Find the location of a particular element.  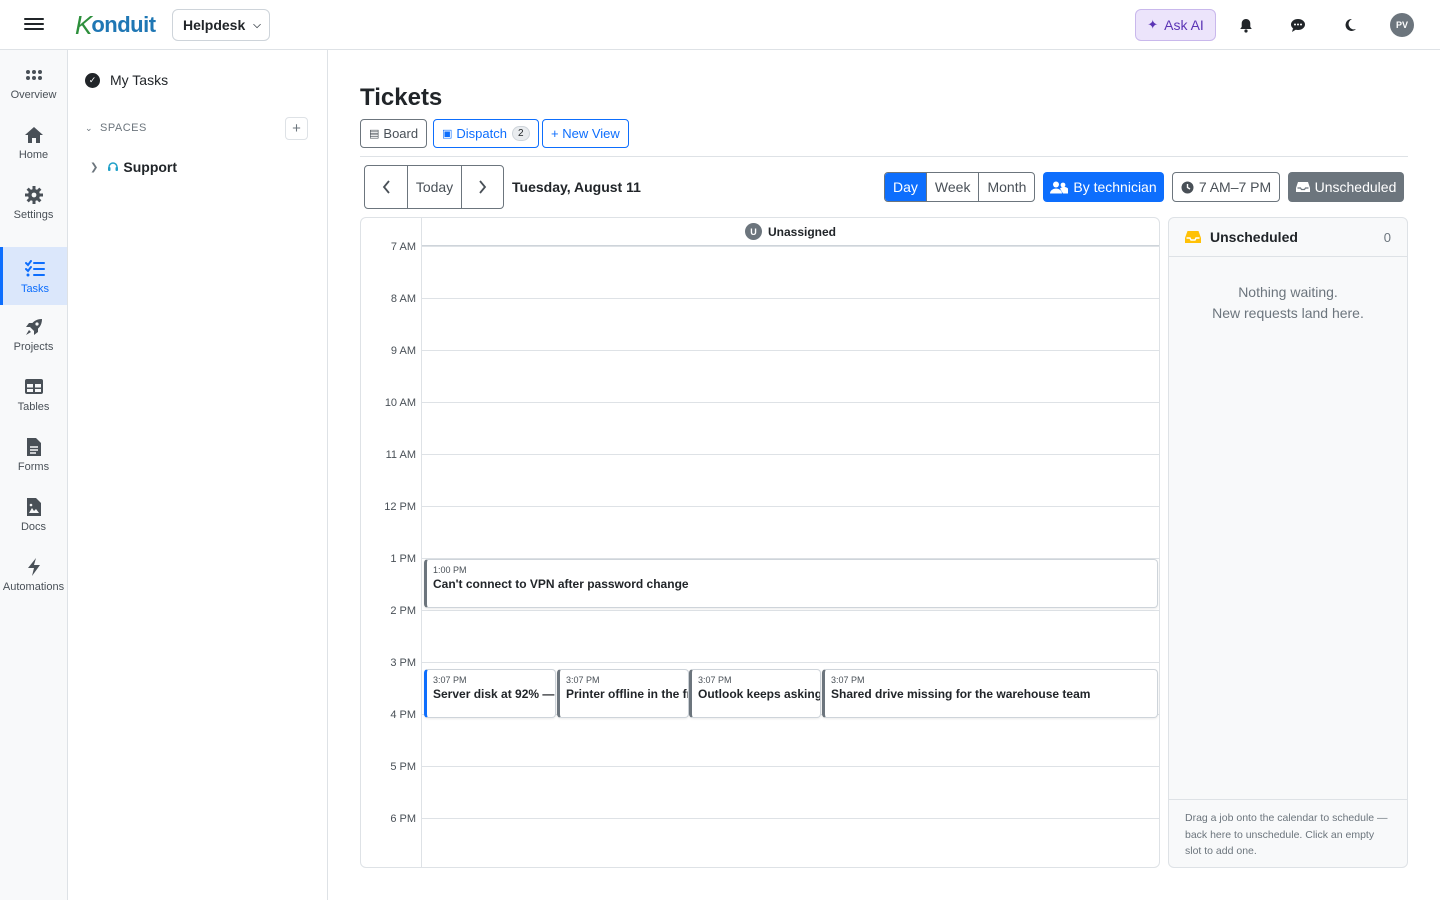

next-day-button is located at coordinates (482, 187).